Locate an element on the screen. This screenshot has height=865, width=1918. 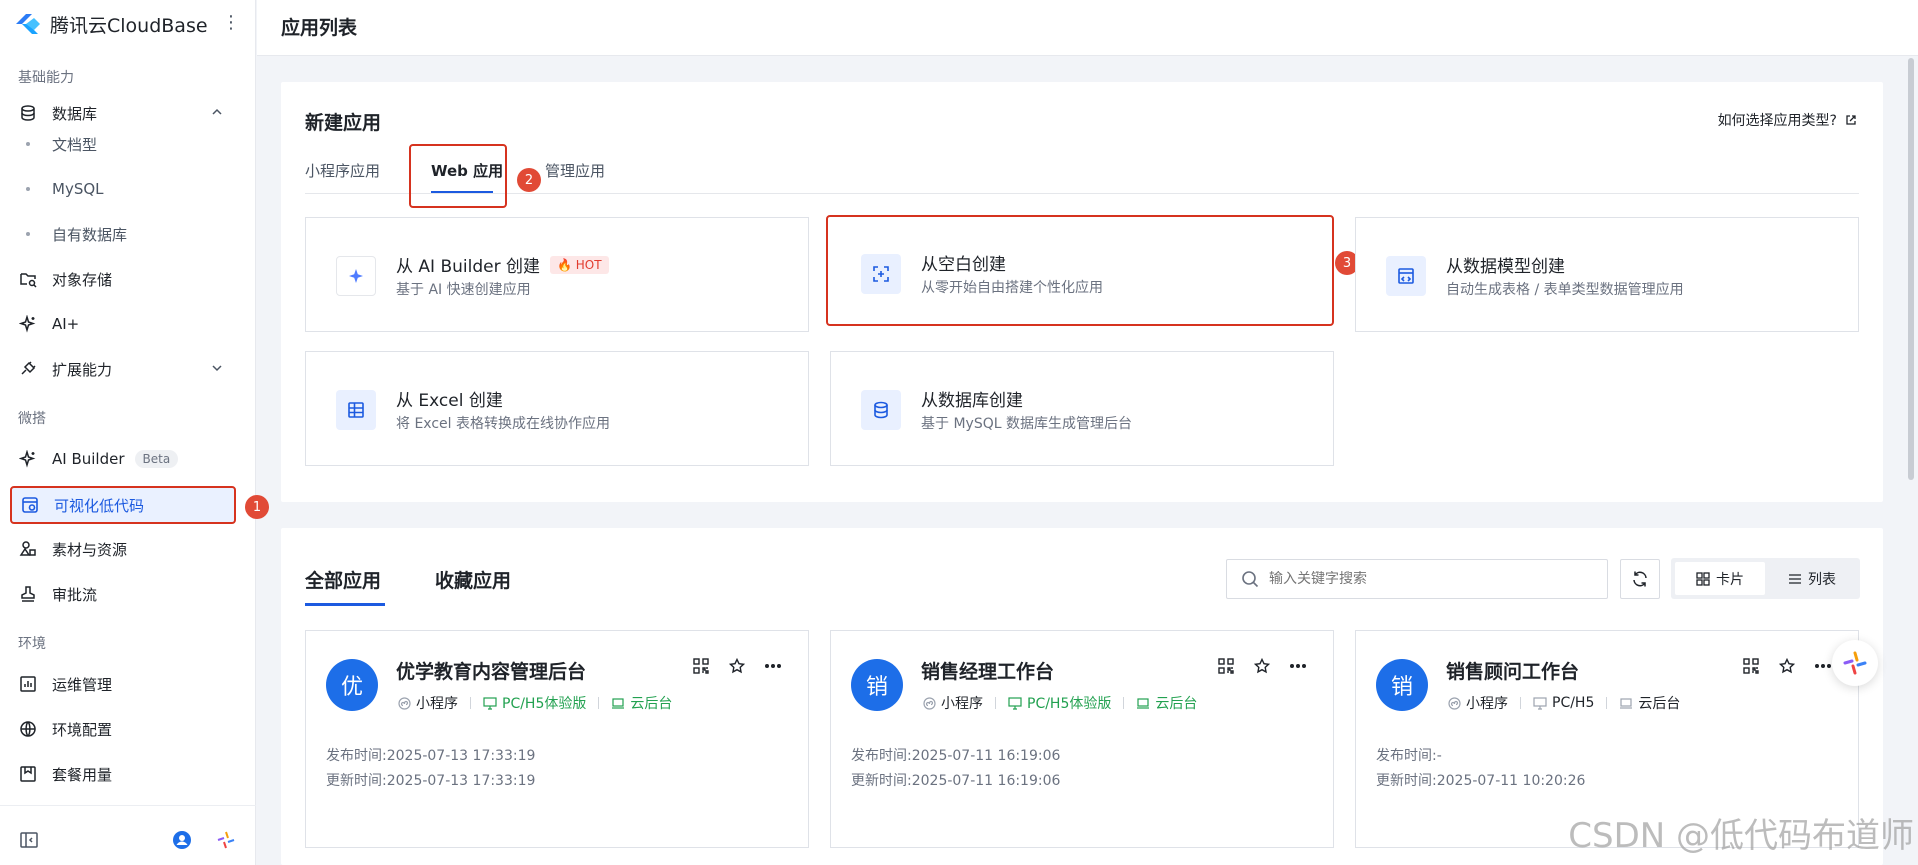
user-icon is located at coordinates (182, 840).